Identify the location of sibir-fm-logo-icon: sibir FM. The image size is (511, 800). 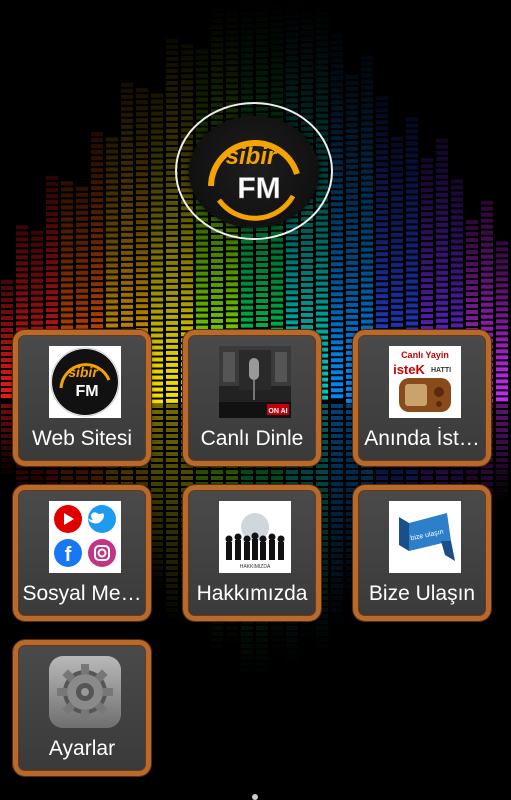
(85, 382).